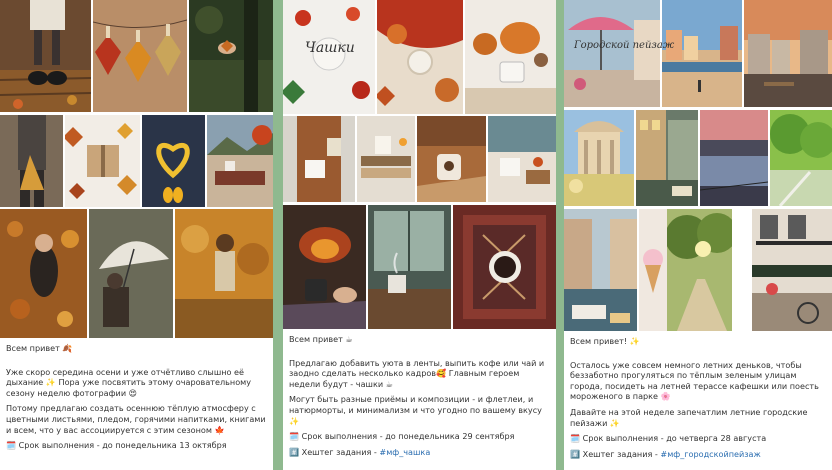  I want to click on photo-autumn-leaves-string, so click(140, 56).